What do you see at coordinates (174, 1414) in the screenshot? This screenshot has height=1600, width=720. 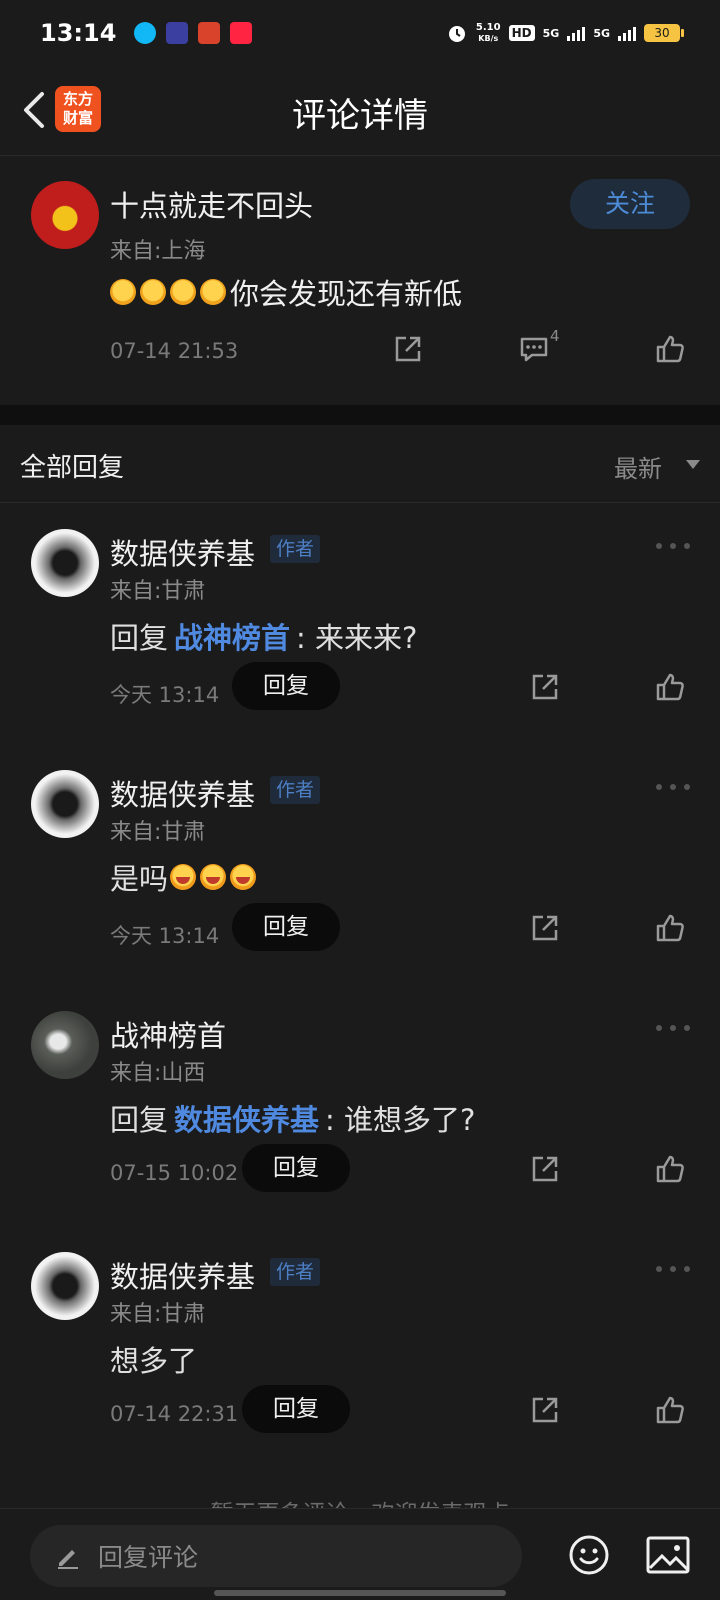 I see `reply-time: 07-14 22:31` at bounding box center [174, 1414].